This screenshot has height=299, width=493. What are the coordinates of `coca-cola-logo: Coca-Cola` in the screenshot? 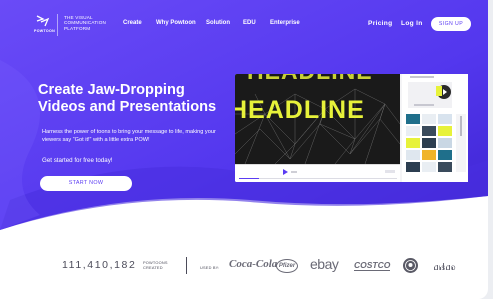 It's located at (253, 264).